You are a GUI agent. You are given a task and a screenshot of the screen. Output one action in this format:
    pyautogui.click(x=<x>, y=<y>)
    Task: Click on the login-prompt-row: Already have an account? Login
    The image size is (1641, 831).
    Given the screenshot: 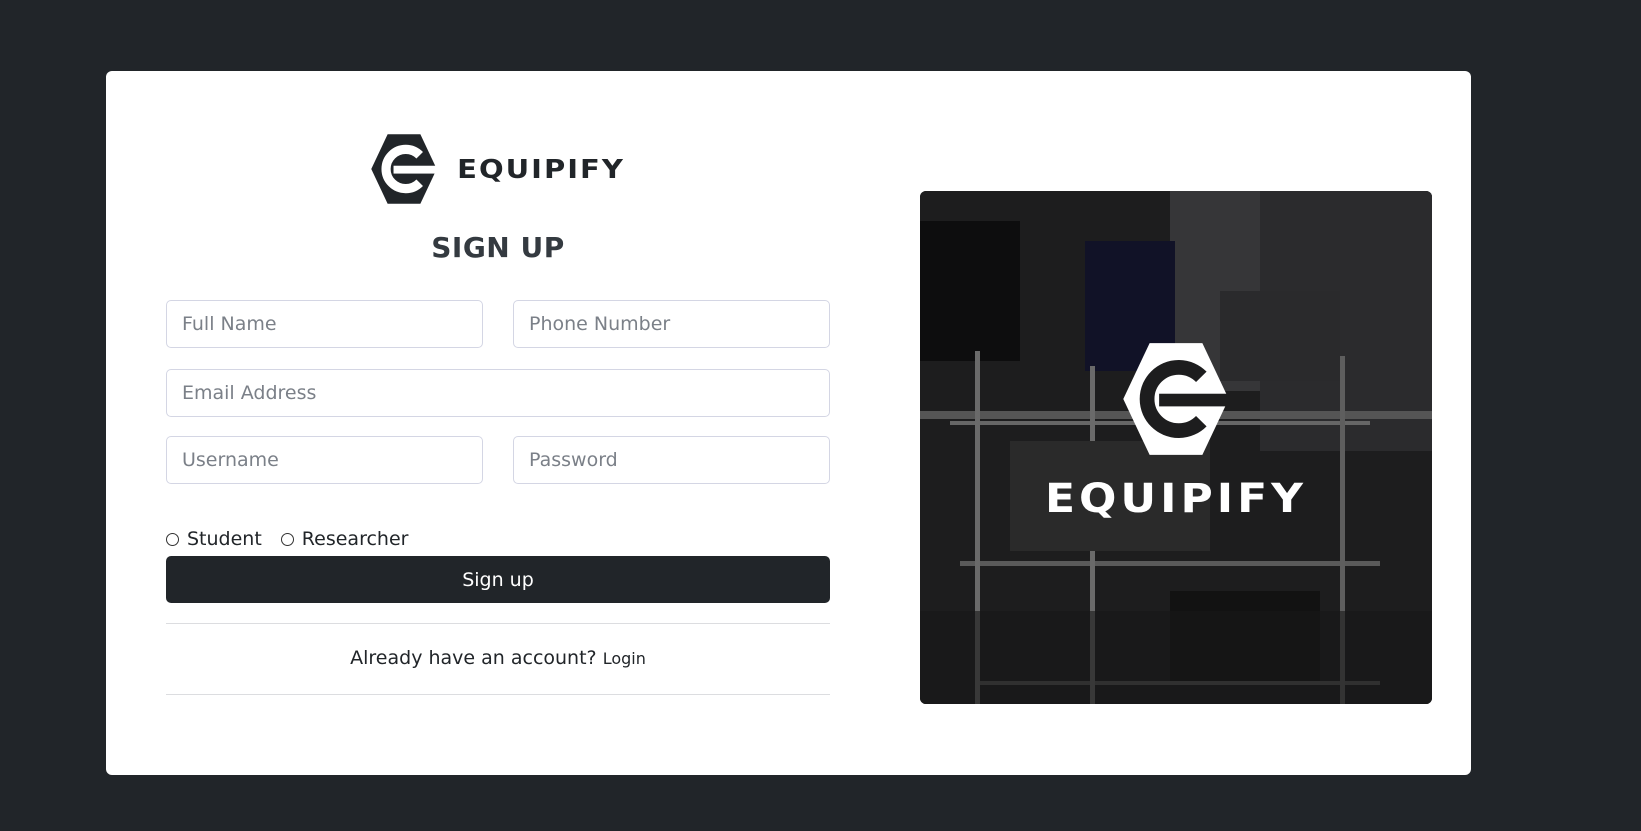 What is the action you would take?
    pyautogui.click(x=498, y=658)
    